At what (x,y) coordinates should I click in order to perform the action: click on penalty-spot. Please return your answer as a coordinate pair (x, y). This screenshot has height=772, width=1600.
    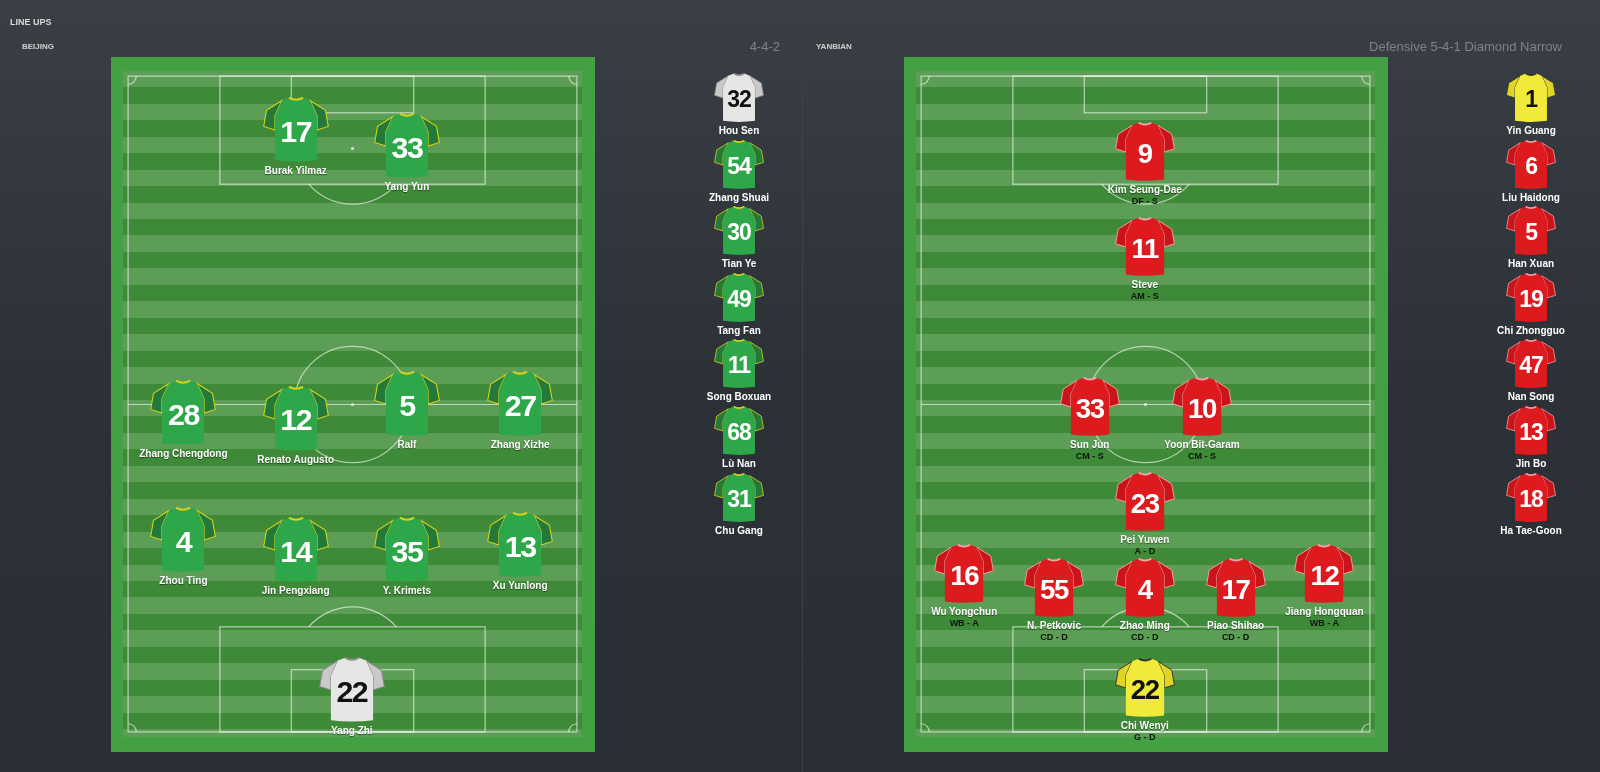
    Looking at the image, I should click on (352, 149).